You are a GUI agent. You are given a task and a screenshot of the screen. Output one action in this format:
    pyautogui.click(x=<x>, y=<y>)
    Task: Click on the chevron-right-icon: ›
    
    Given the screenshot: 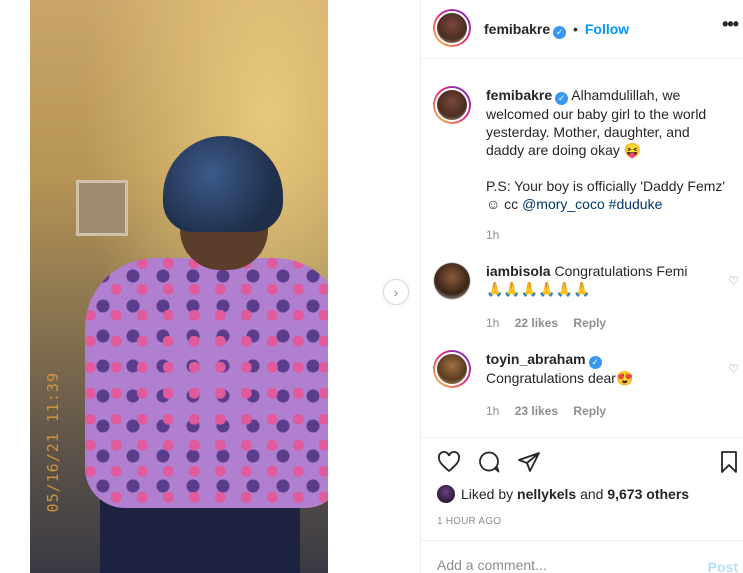 What is the action you would take?
    pyautogui.click(x=396, y=292)
    